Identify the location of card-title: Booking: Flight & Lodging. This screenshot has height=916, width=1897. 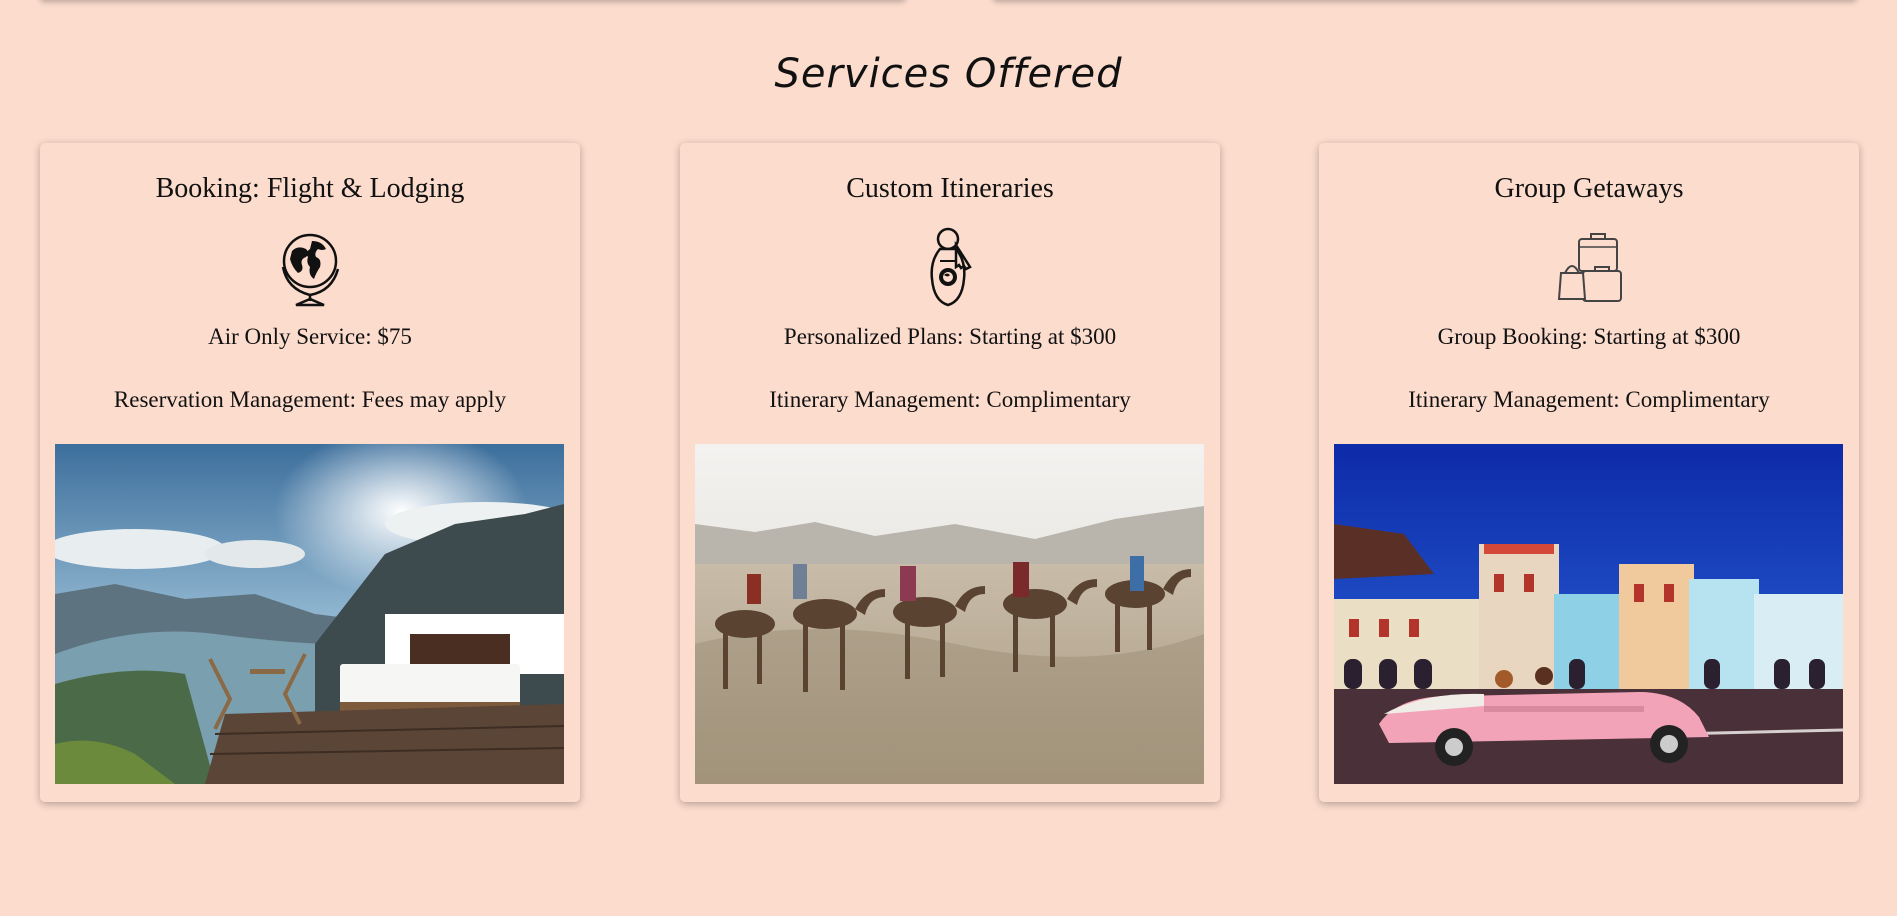
(310, 188).